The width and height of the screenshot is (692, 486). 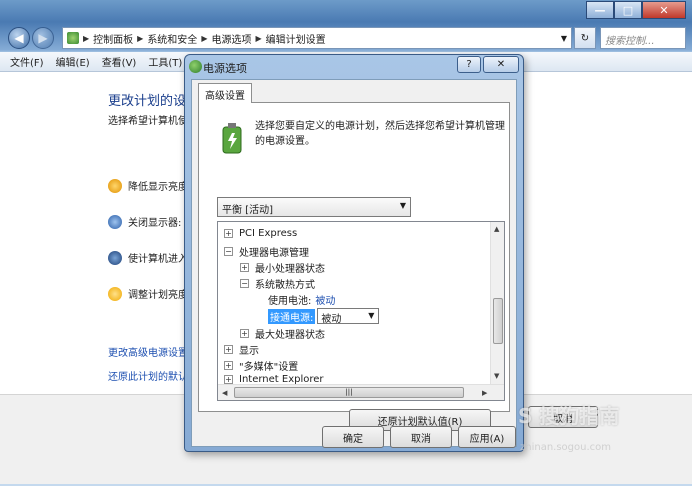 I want to click on tree-item-on-battery: 使用电池: 被动, so click(x=301, y=299).